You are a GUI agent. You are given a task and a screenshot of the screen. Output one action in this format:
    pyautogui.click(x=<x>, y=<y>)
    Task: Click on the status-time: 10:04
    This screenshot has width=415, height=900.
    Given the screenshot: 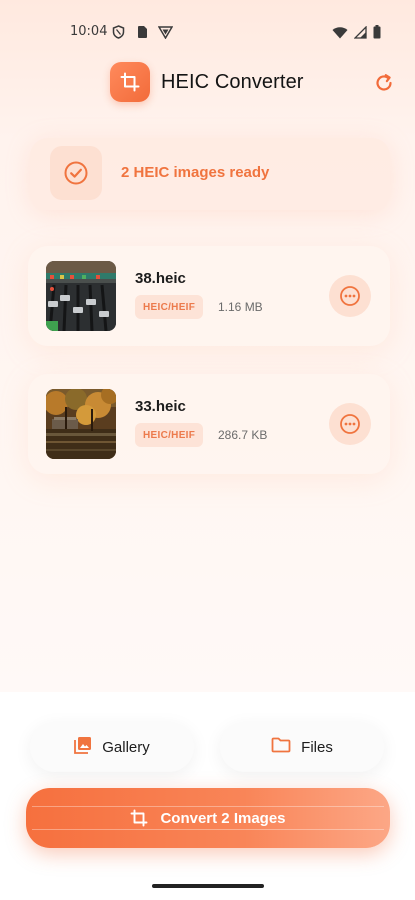 What is the action you would take?
    pyautogui.click(x=89, y=31)
    